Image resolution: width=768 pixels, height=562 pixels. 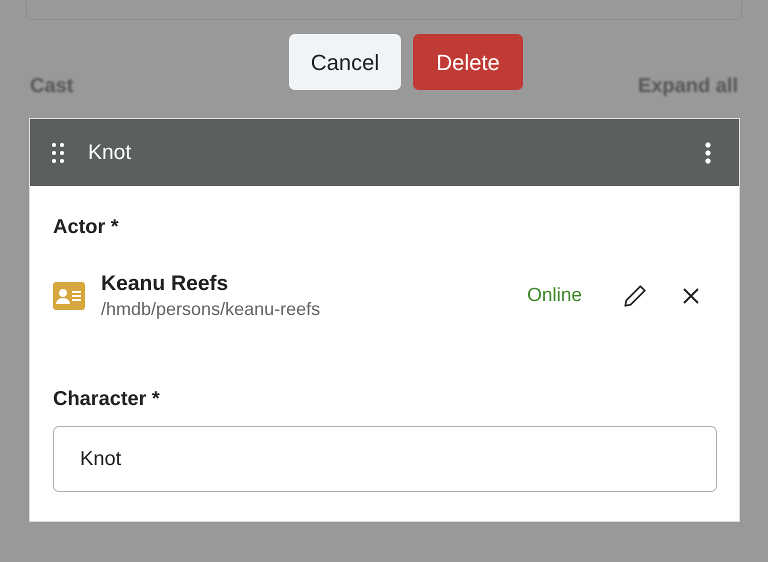 What do you see at coordinates (211, 309) in the screenshot?
I see `actor-path: /hmdb/persons/keanu-reefs` at bounding box center [211, 309].